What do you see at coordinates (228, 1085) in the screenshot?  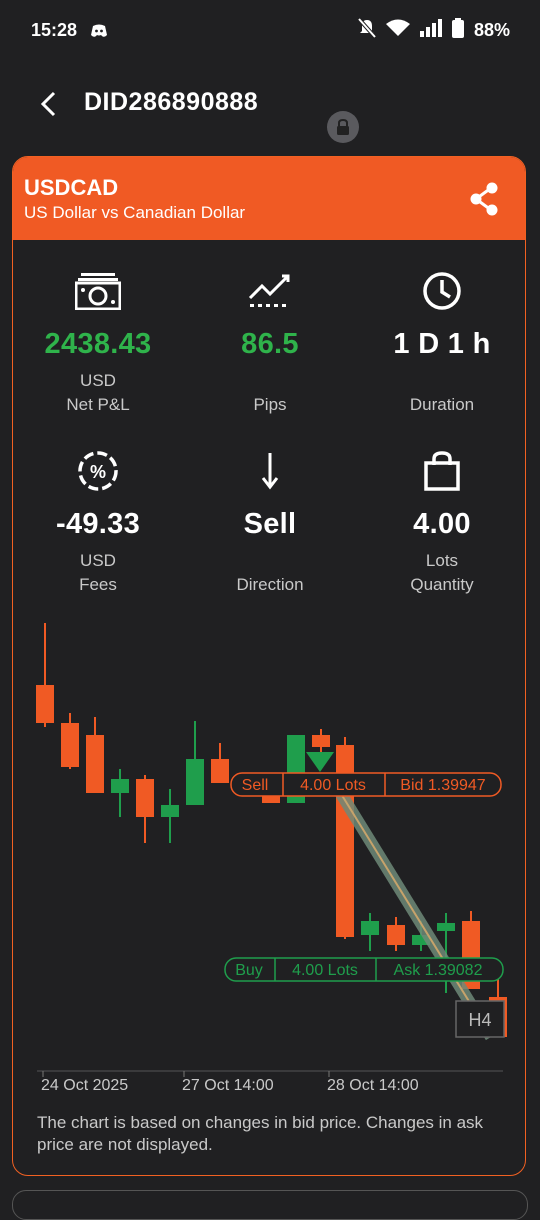 I see `x-tick-label: 27 Oct 14:00` at bounding box center [228, 1085].